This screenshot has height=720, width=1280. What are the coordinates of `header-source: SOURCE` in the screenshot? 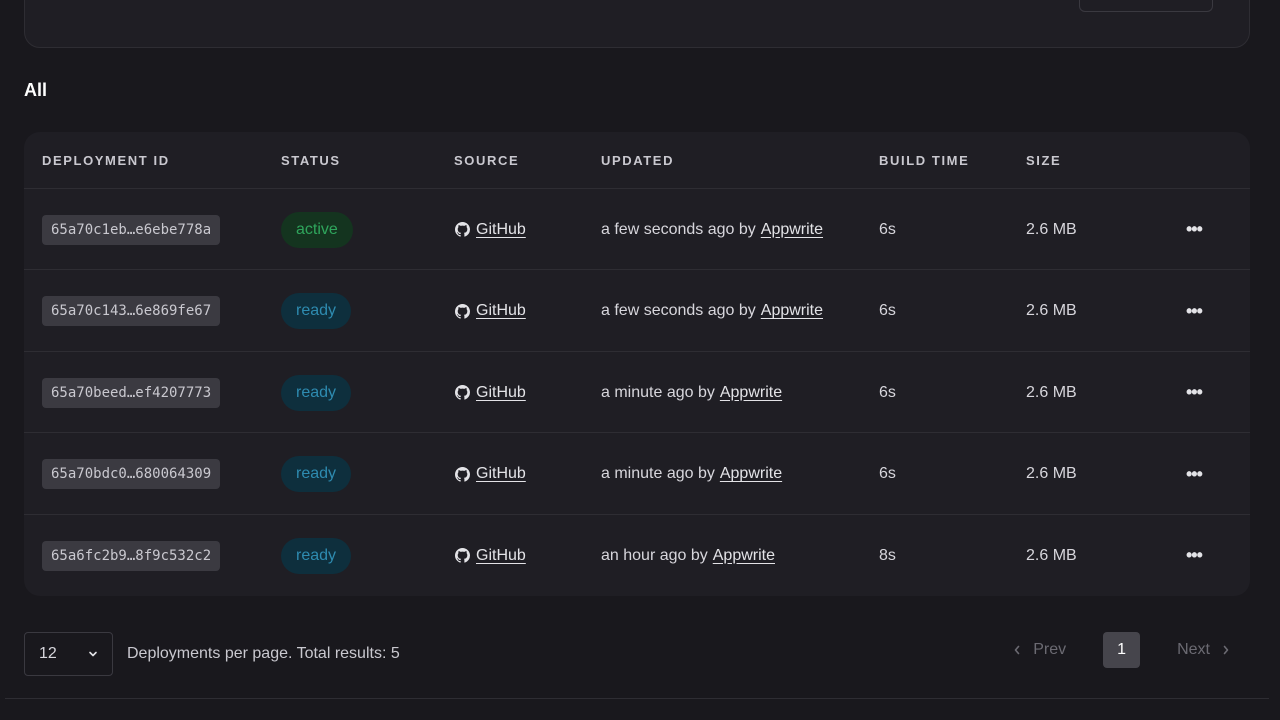 It's located at (487, 160).